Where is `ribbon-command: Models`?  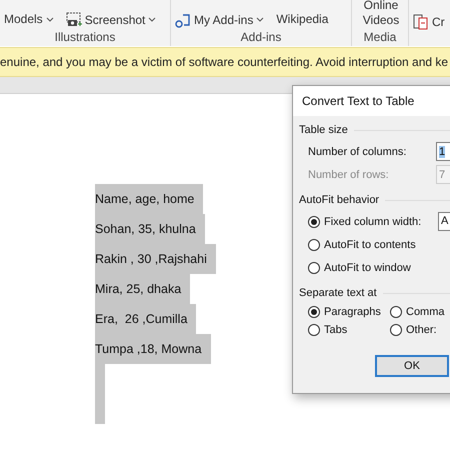
ribbon-command: Models is located at coordinates (29, 19).